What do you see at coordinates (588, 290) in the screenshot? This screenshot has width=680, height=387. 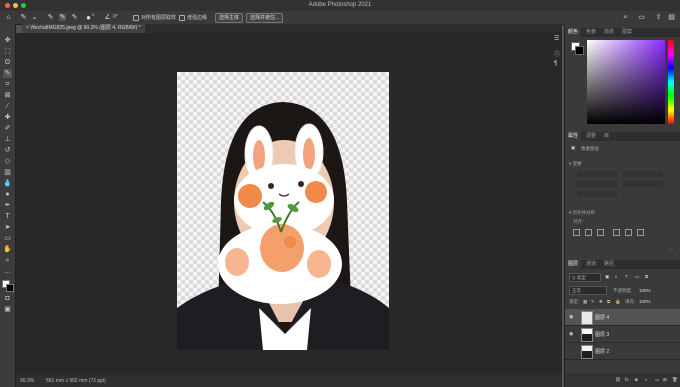 I see `blend-mode-dropdown: 正常` at bounding box center [588, 290].